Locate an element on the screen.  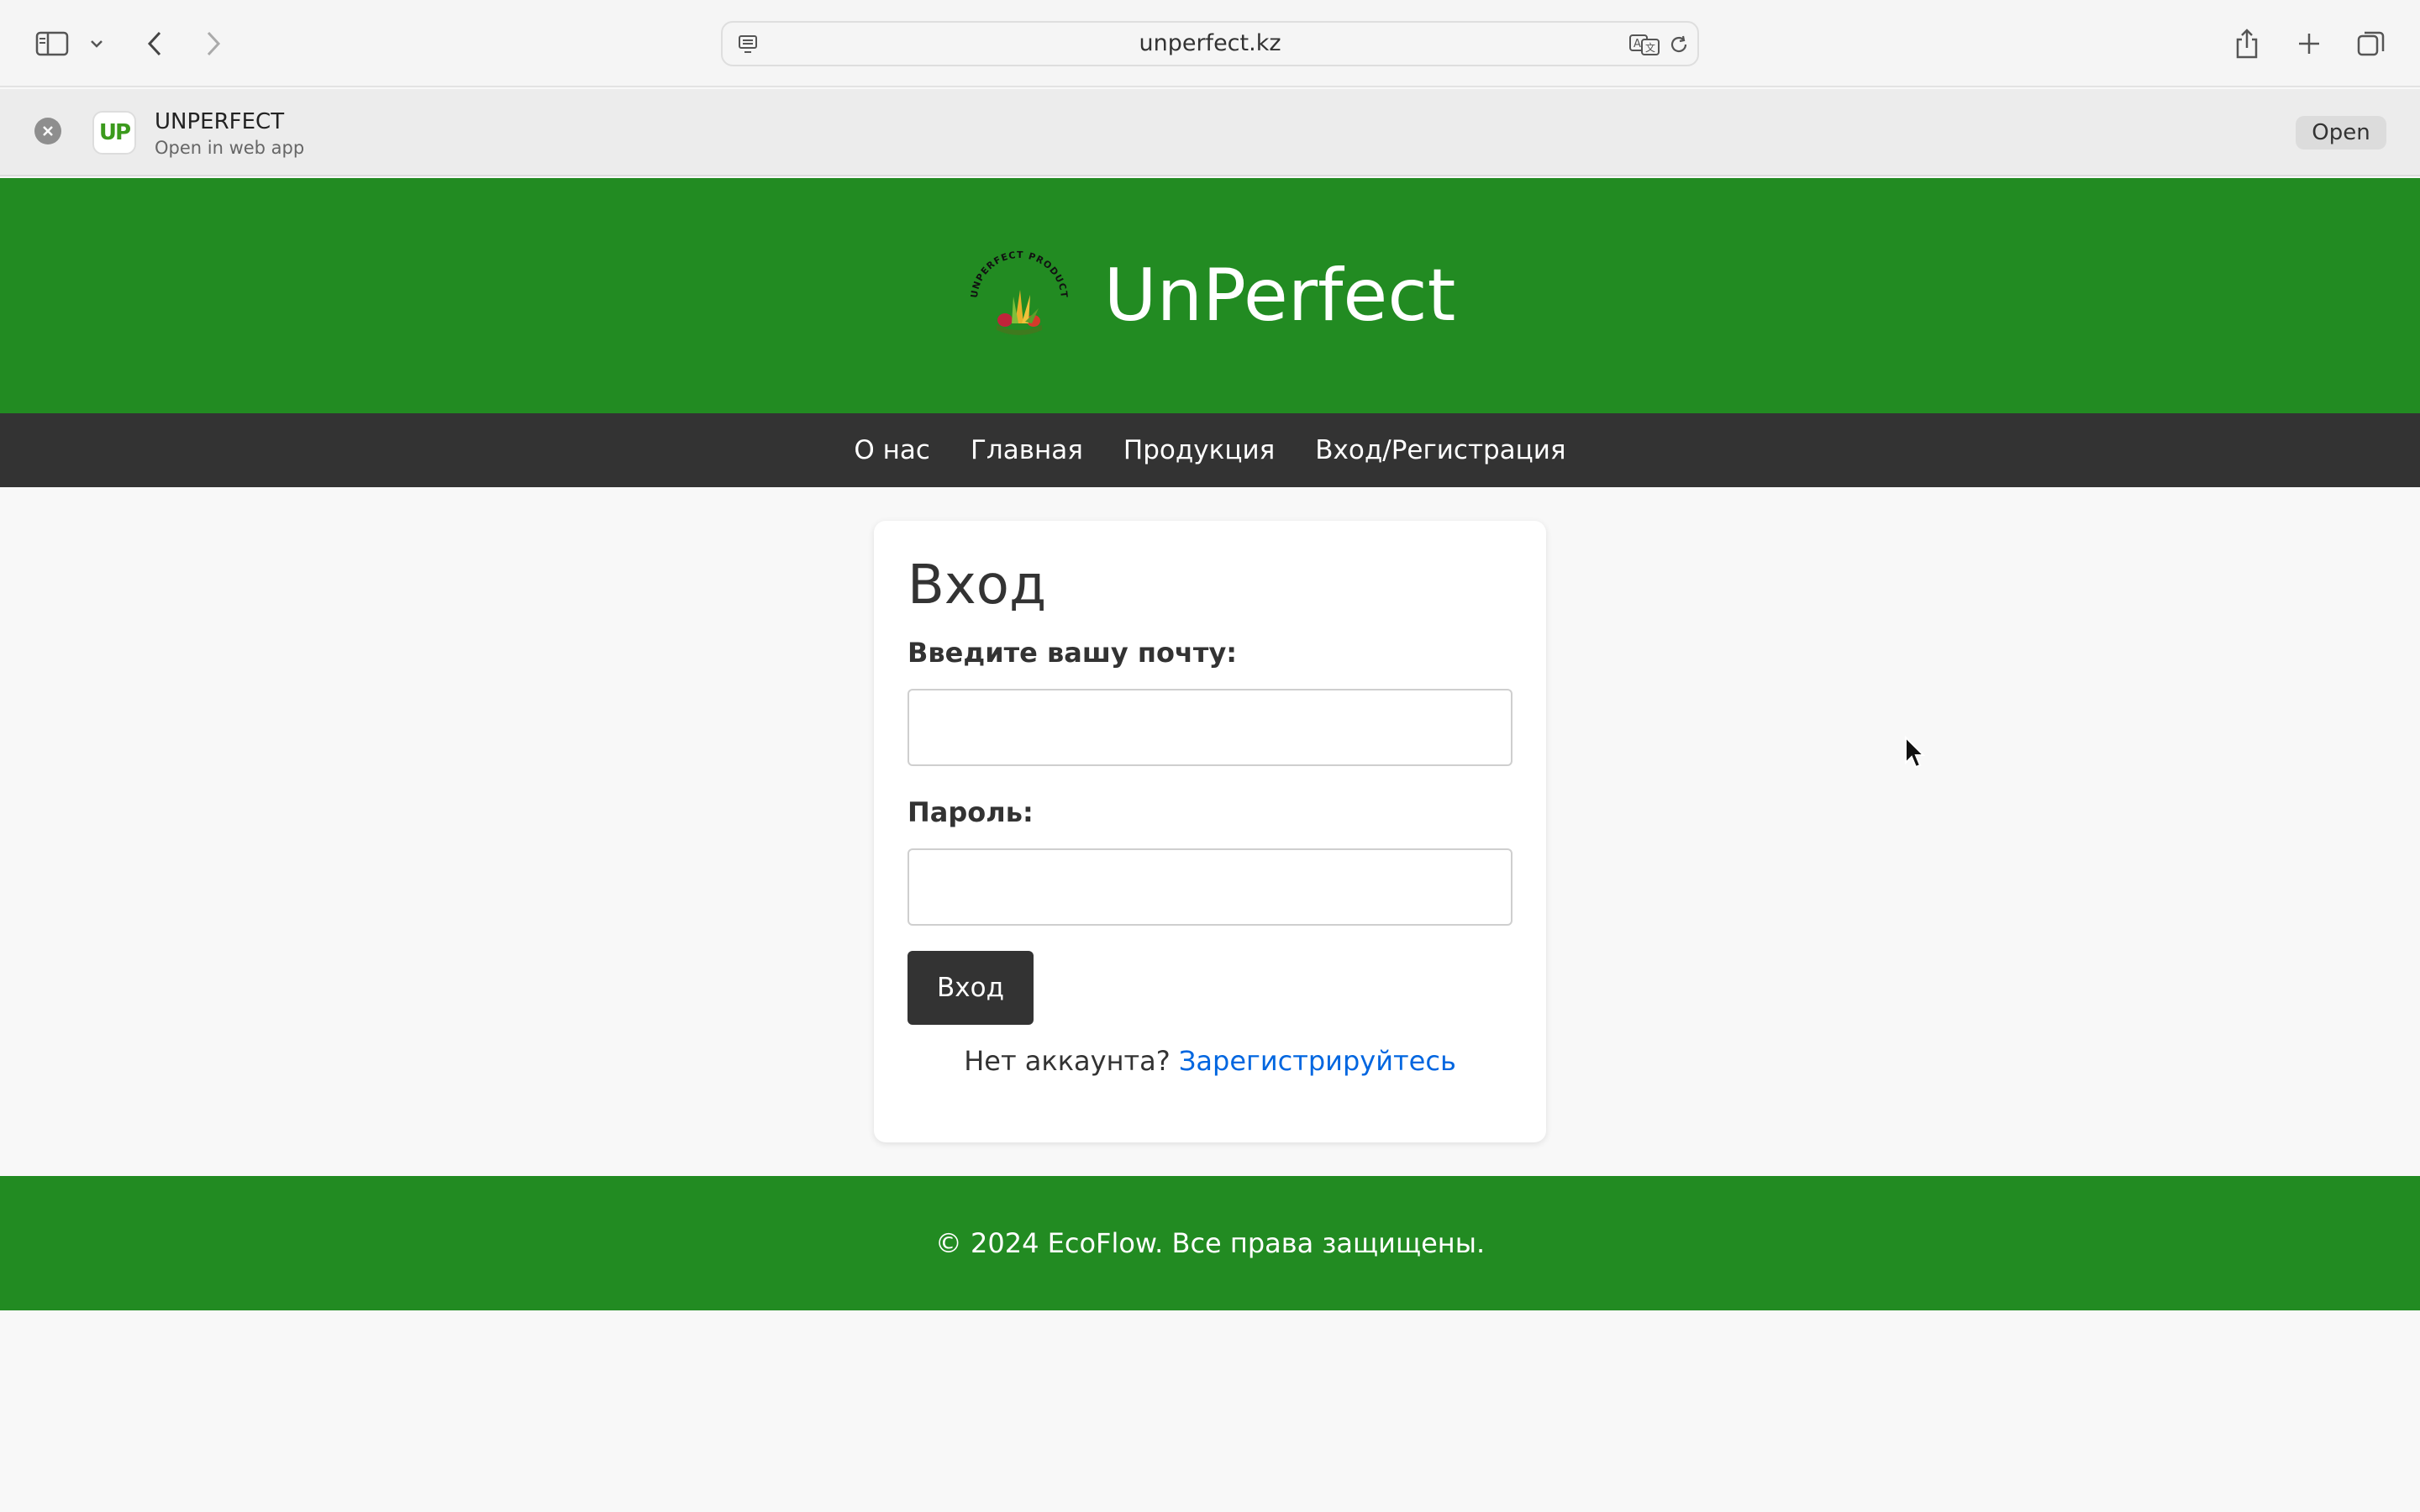
url-text: unperfect.kz is located at coordinates (1210, 44).